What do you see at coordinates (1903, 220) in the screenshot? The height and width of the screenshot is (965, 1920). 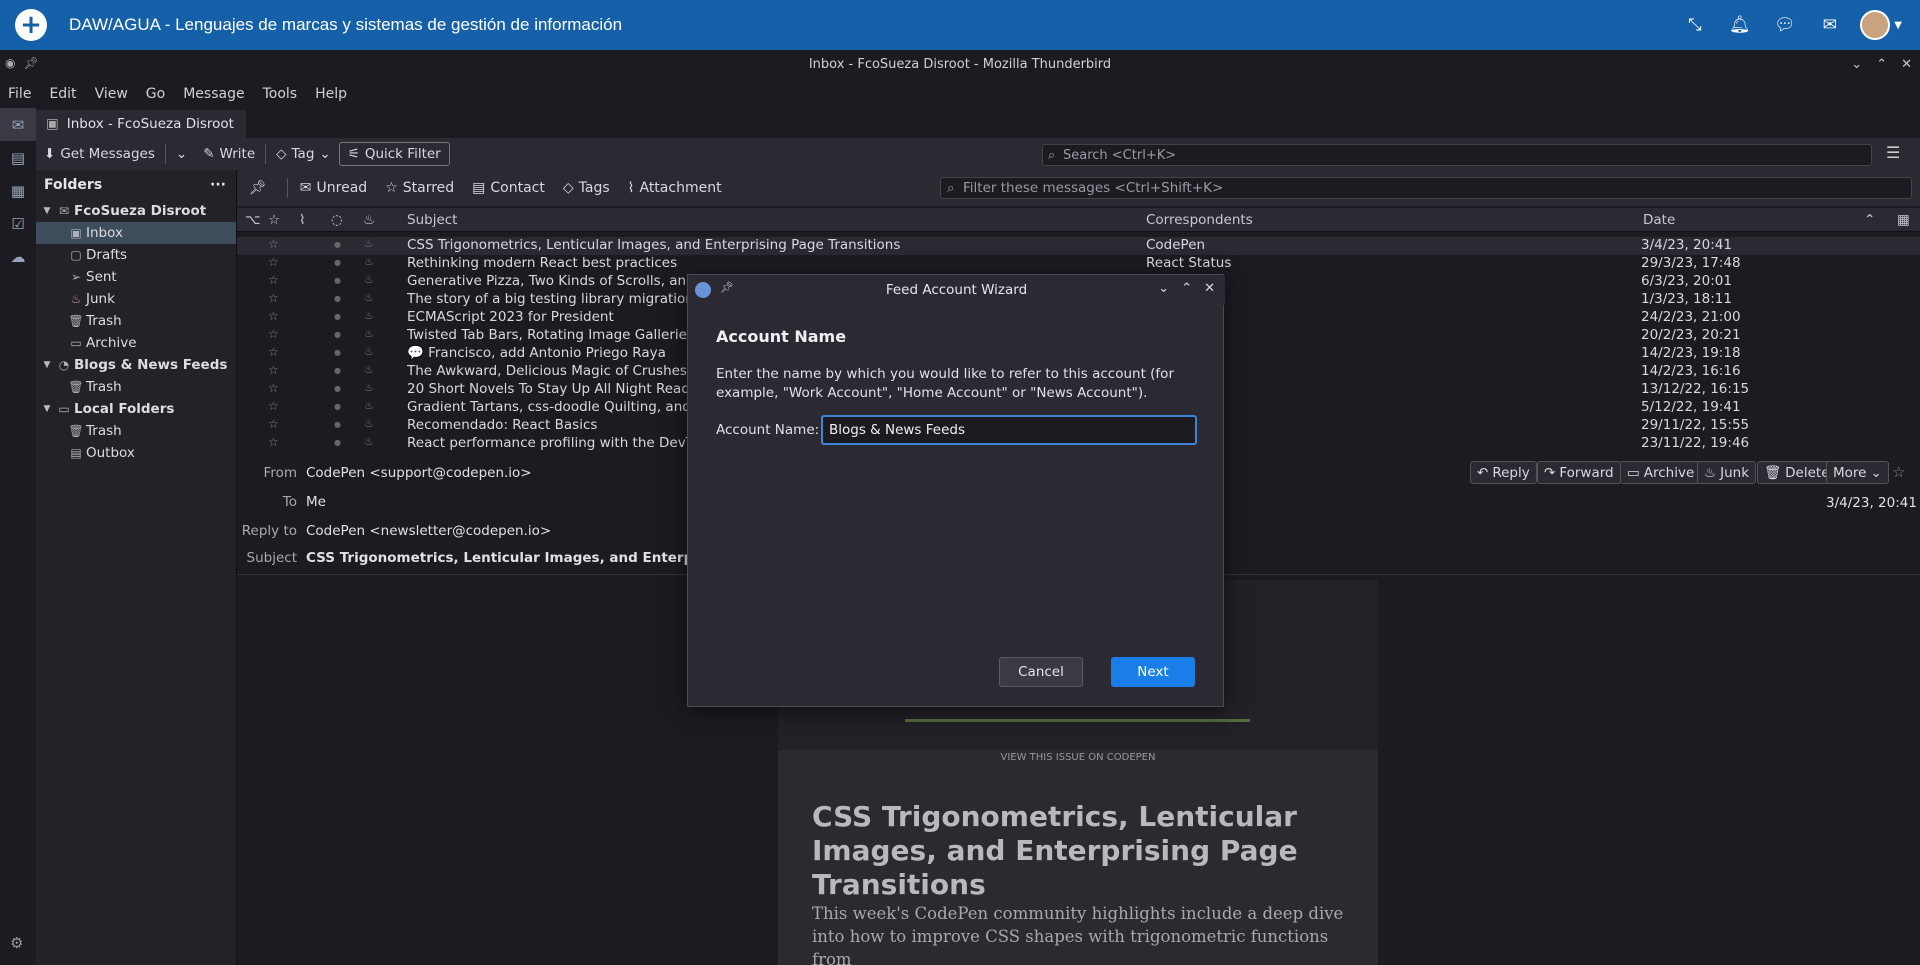 I see `column-picker-icon: ▦` at bounding box center [1903, 220].